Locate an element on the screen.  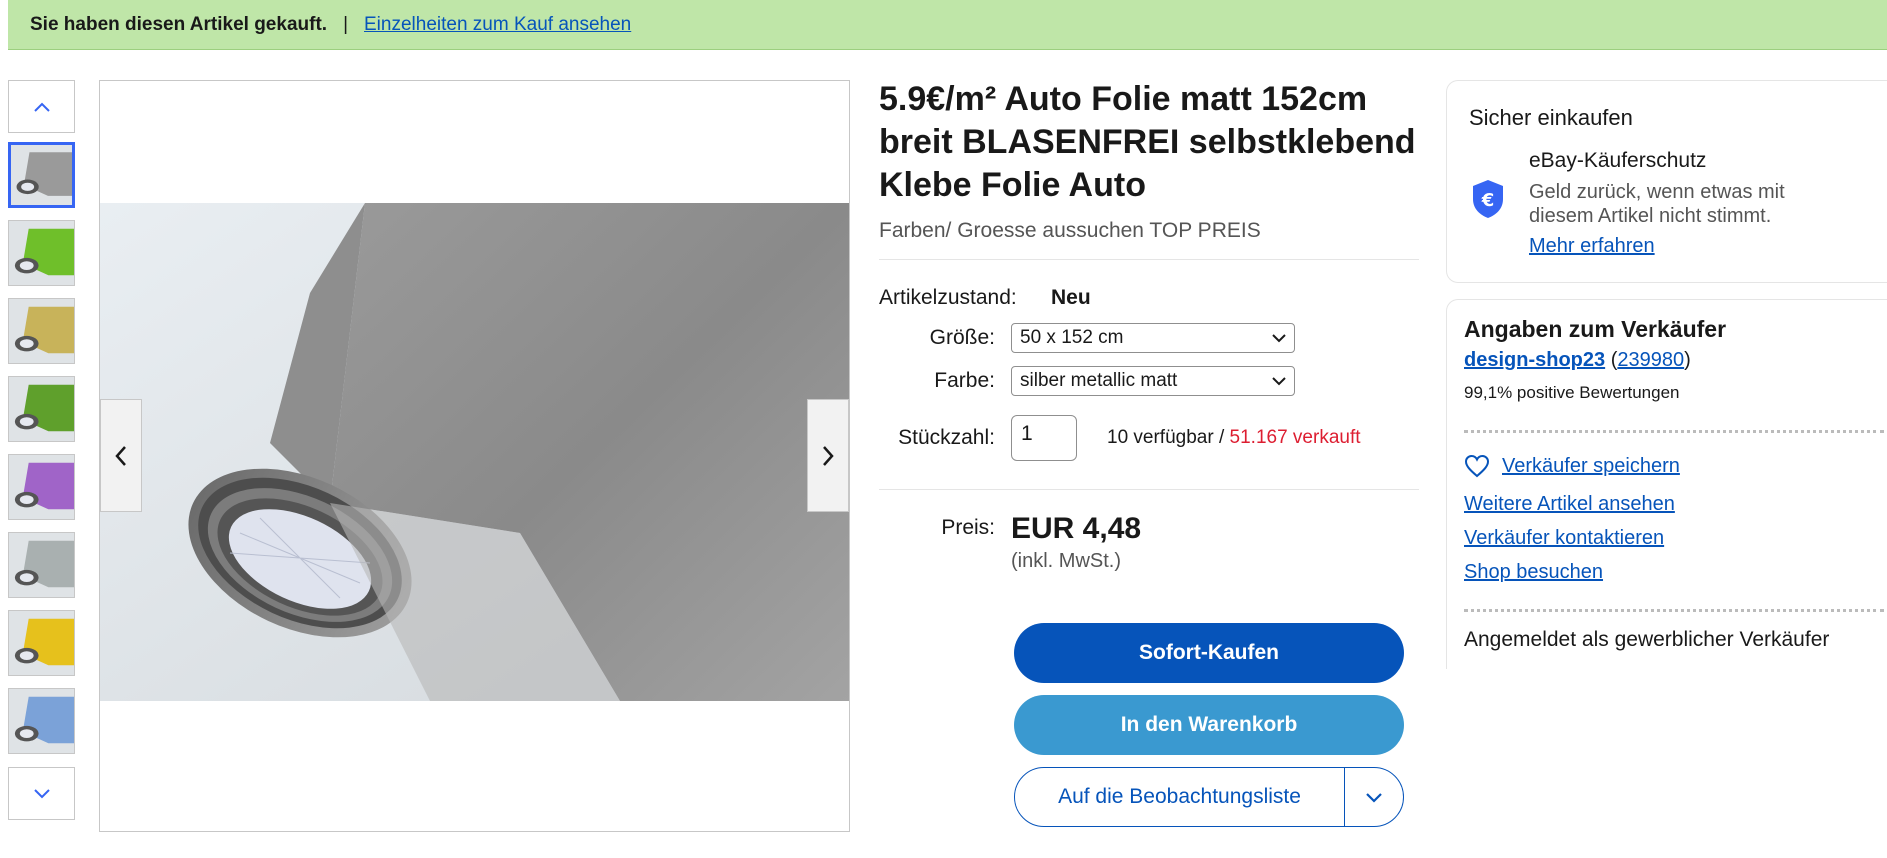
save-seller-link: Verkäufer speichern is located at coordinates (1591, 466).